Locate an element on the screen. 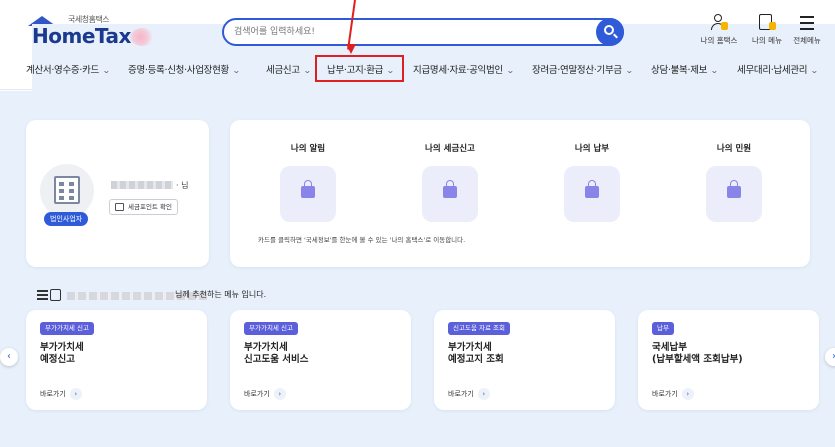 This screenshot has height=447, width=835. recommend-card-national-tax-payment: 납부 국세납부 (납부할세액 조회납부) 바로가기 › is located at coordinates (728, 360).